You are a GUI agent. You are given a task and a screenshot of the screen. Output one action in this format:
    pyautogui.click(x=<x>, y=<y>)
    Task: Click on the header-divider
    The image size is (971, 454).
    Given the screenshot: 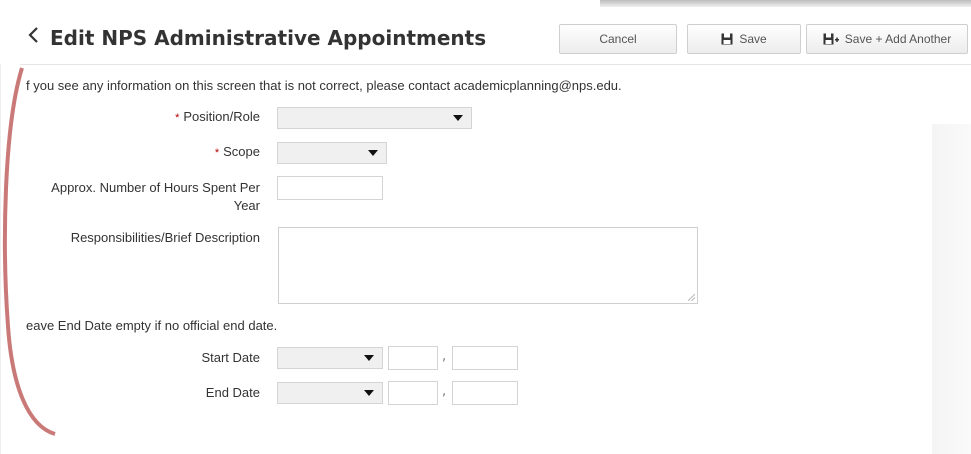 What is the action you would take?
    pyautogui.click(x=495, y=64)
    